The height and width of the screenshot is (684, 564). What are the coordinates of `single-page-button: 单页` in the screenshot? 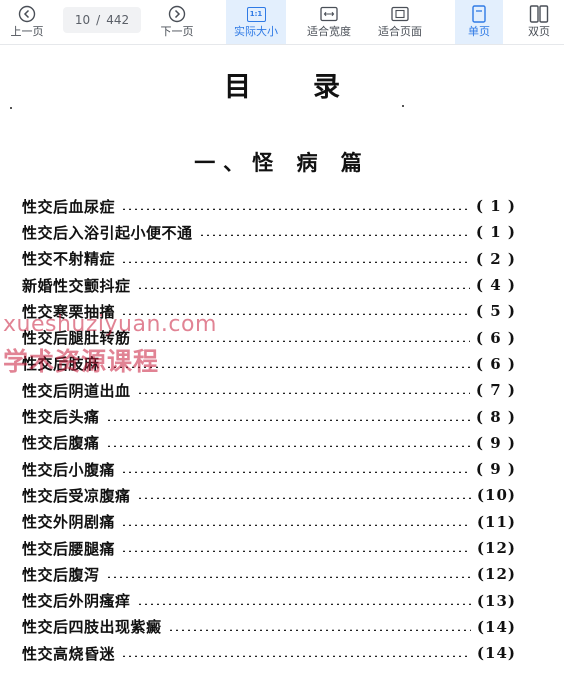 It's located at (479, 22).